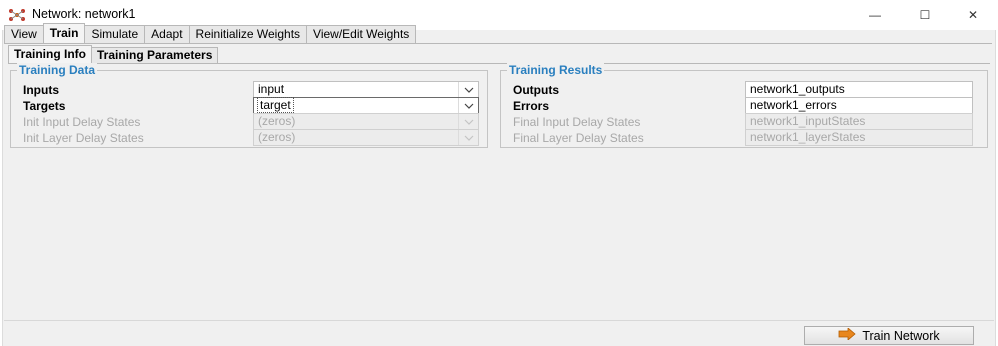  Describe the element at coordinates (248, 34) in the screenshot. I see `tab-reinitialize-weights: Reinitialize Weights` at that location.